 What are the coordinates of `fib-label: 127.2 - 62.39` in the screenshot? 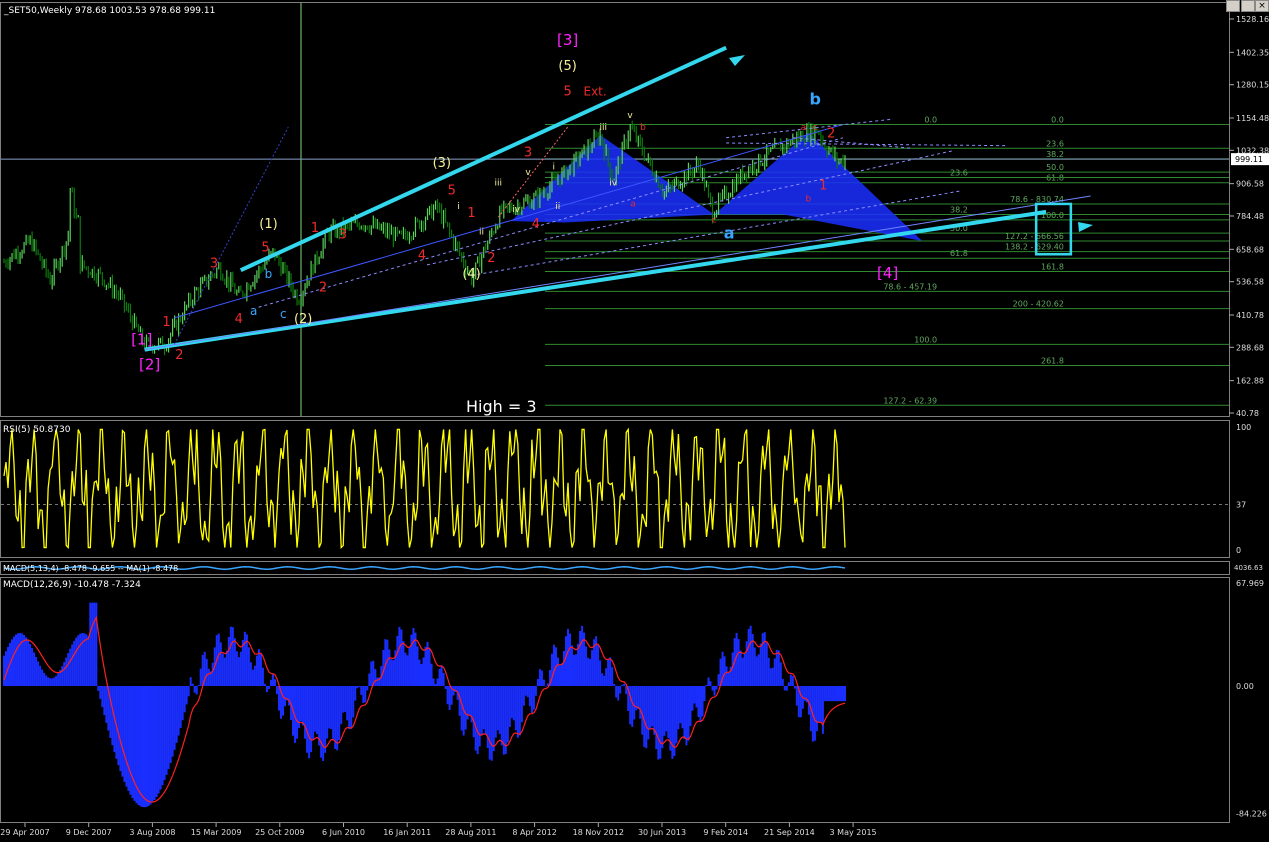 It's located at (910, 400).